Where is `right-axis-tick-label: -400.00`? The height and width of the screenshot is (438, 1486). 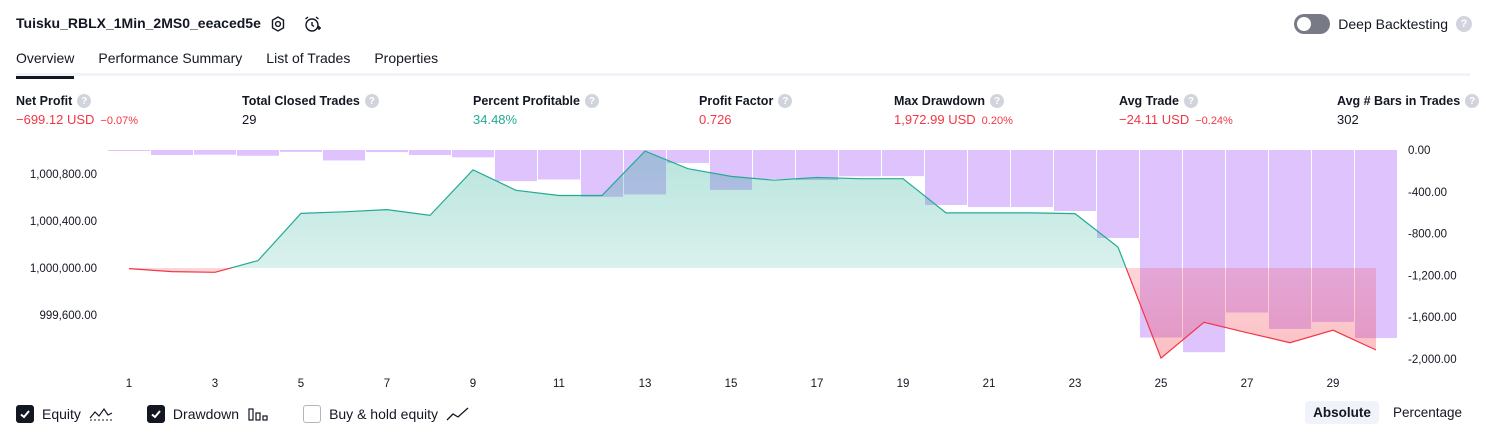
right-axis-tick-label: -400.00 is located at coordinates (1427, 193).